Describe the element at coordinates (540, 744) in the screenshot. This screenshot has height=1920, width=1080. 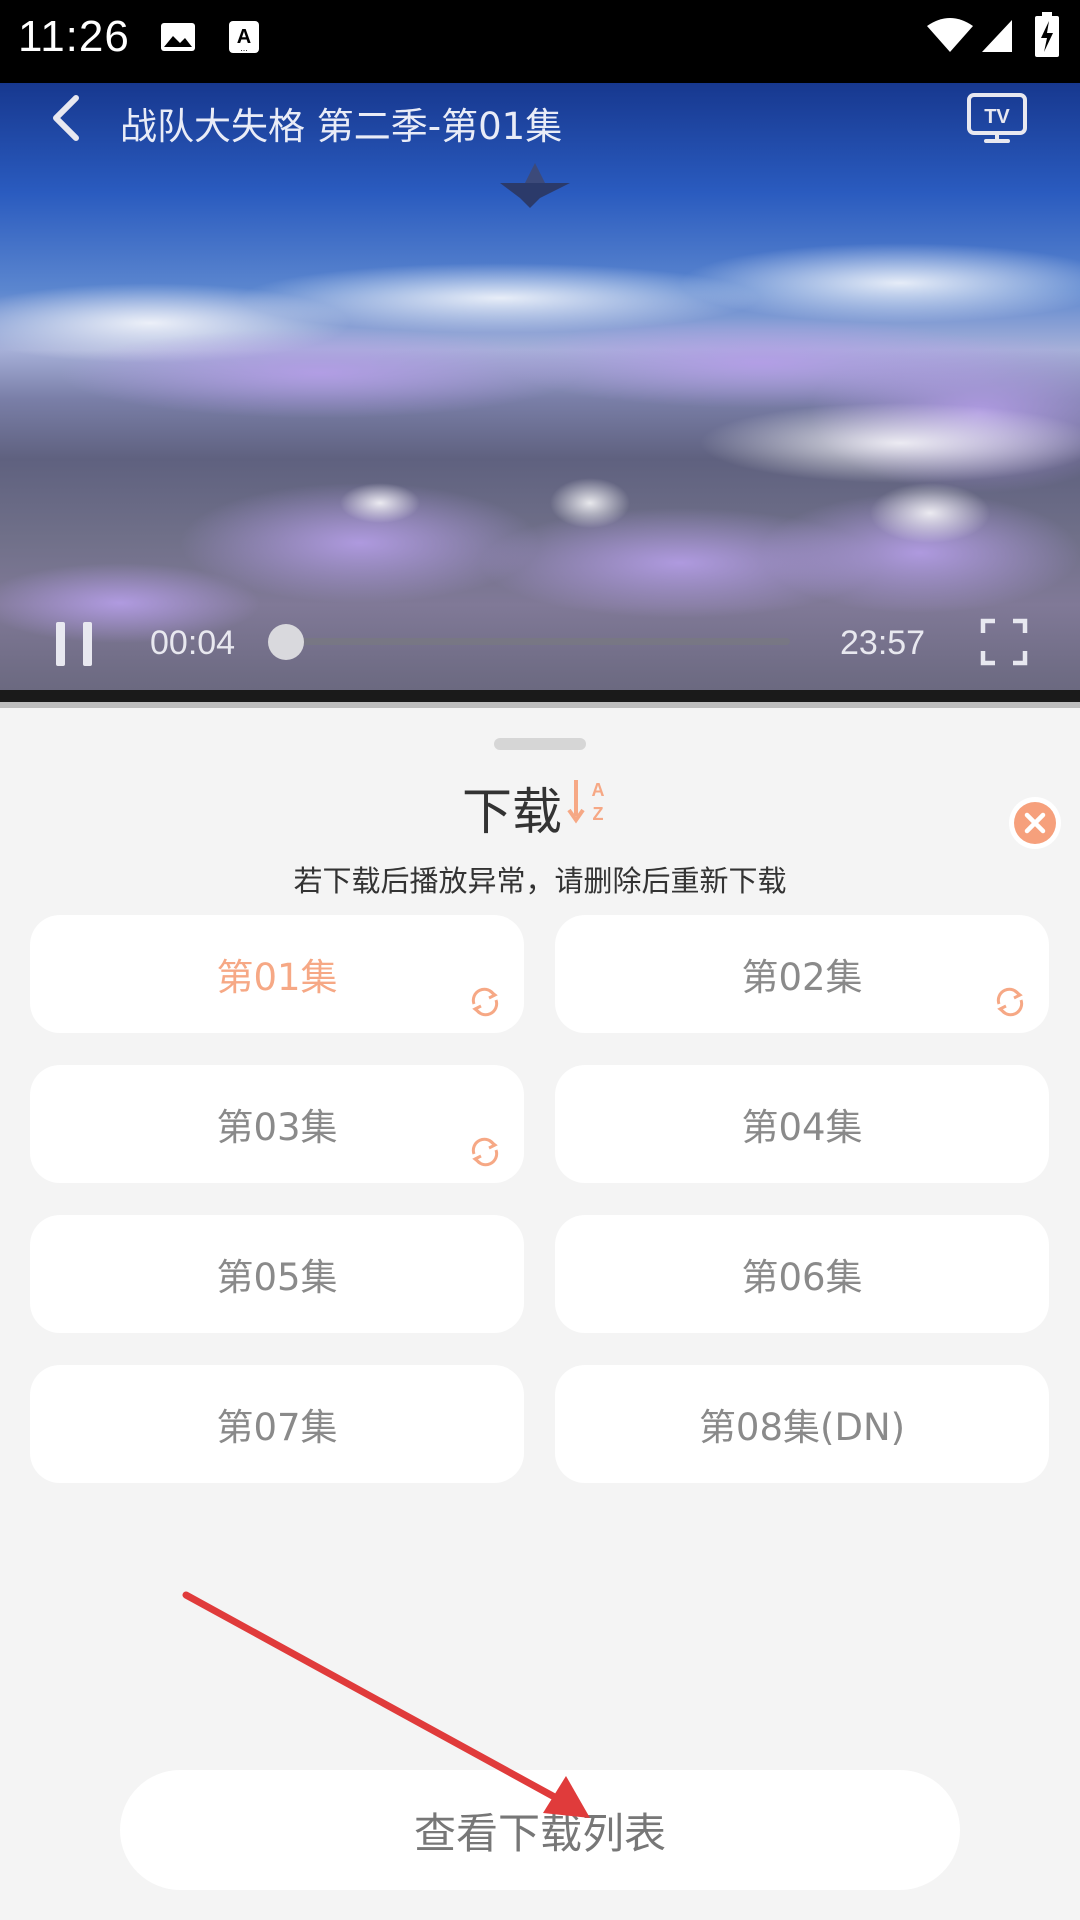
I see `drag-handle` at that location.